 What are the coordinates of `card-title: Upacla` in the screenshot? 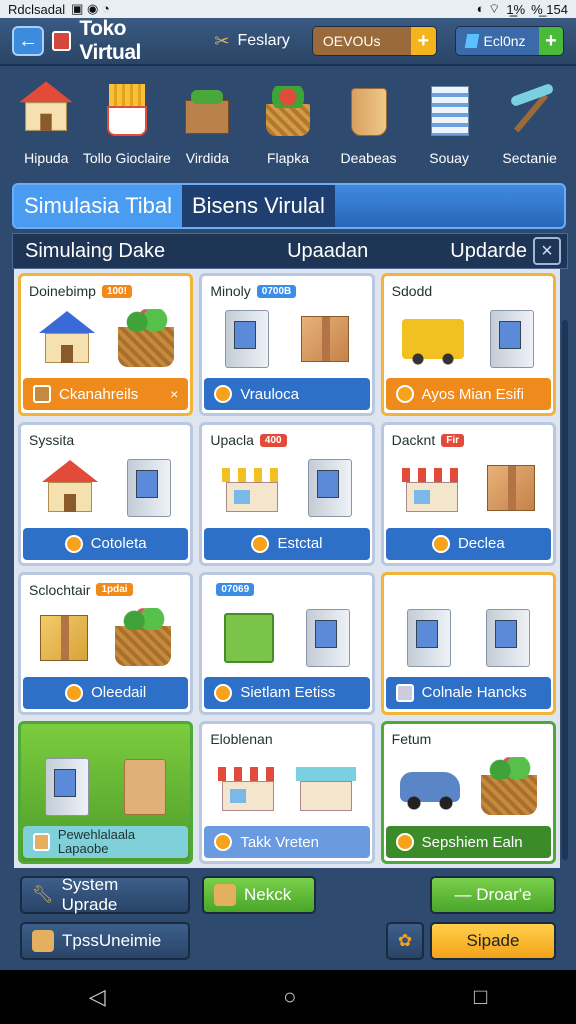 It's located at (232, 440).